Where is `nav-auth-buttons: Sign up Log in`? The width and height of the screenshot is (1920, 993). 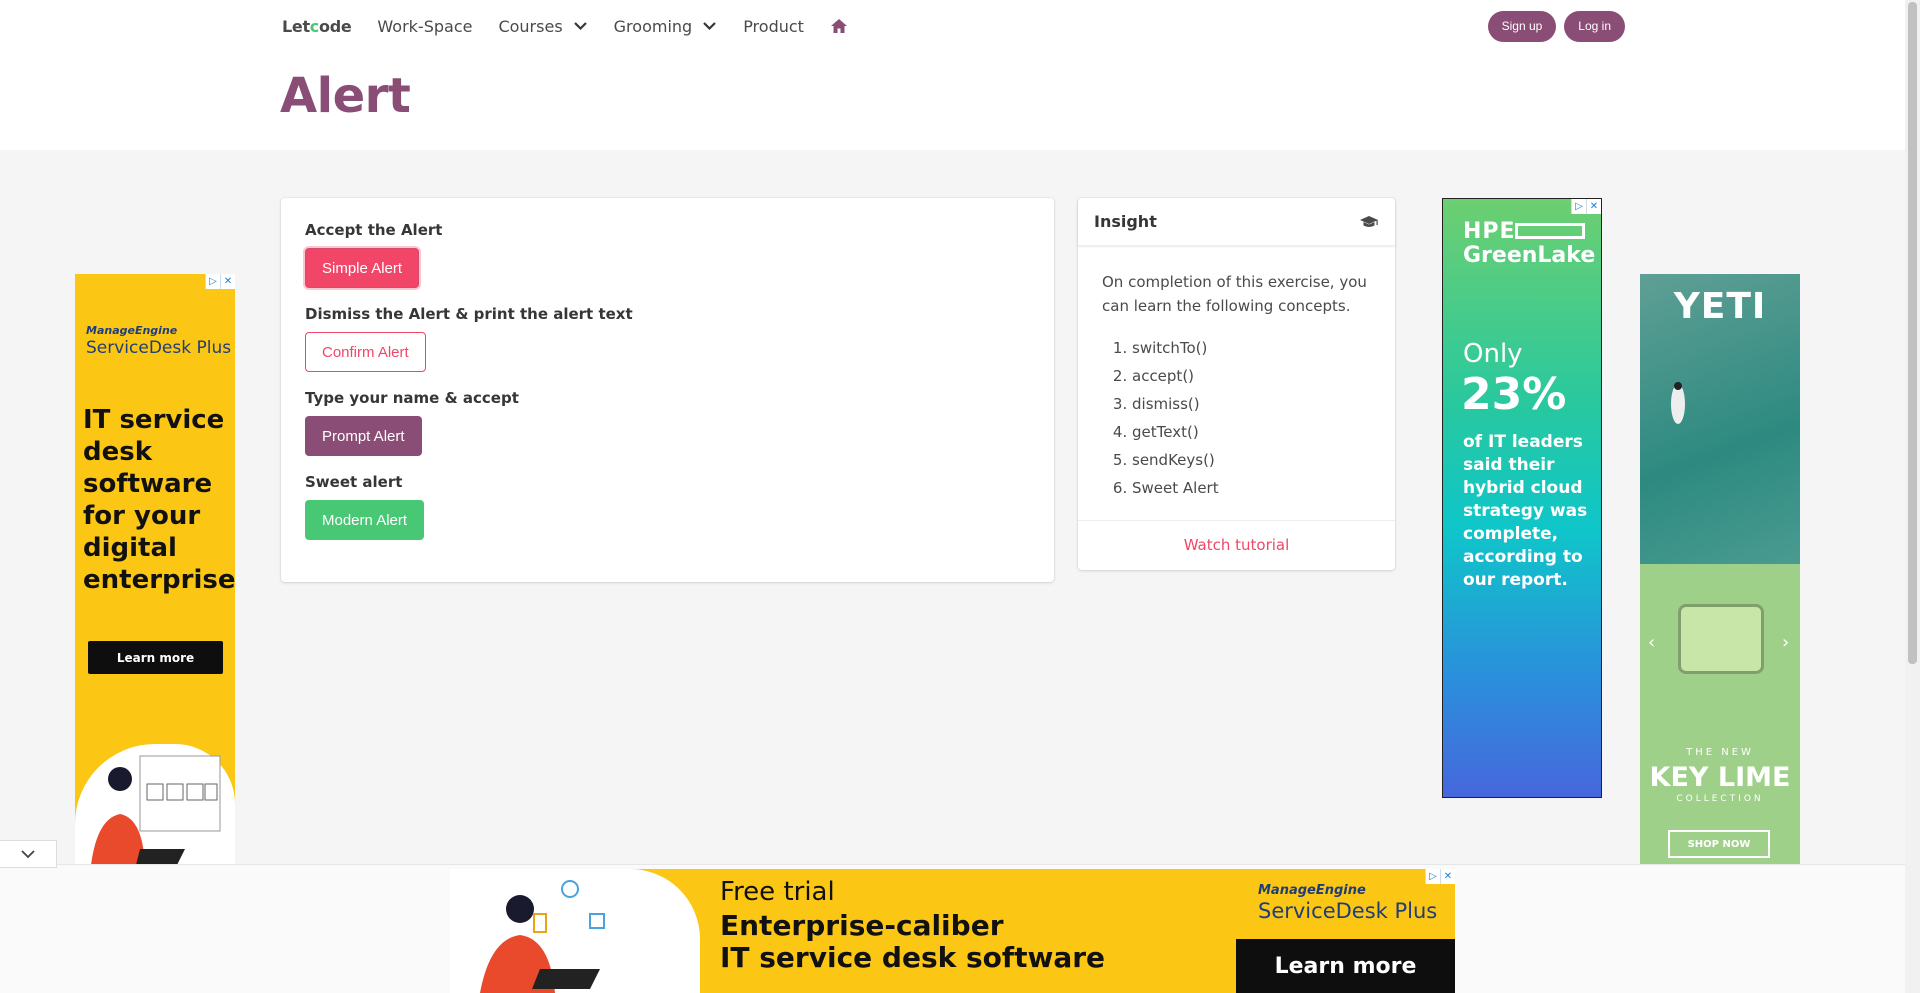 nav-auth-buttons: Sign up Log in is located at coordinates (1556, 26).